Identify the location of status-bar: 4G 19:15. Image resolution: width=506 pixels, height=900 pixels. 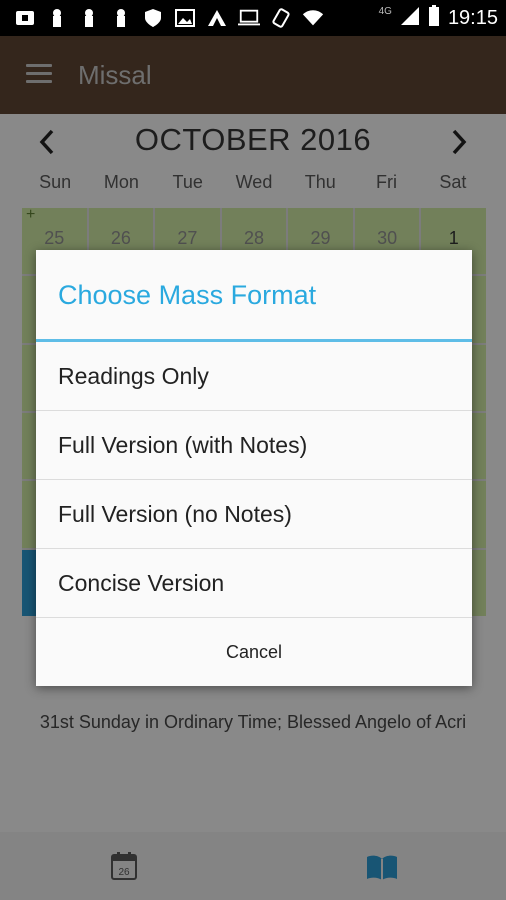
(253, 18).